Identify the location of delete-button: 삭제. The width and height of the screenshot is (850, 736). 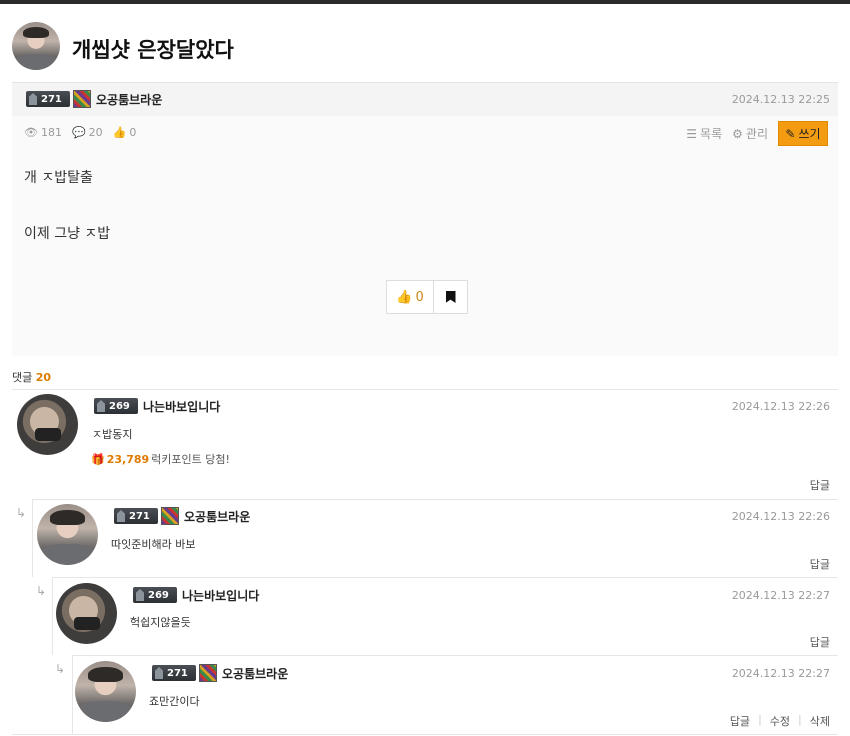
(820, 721).